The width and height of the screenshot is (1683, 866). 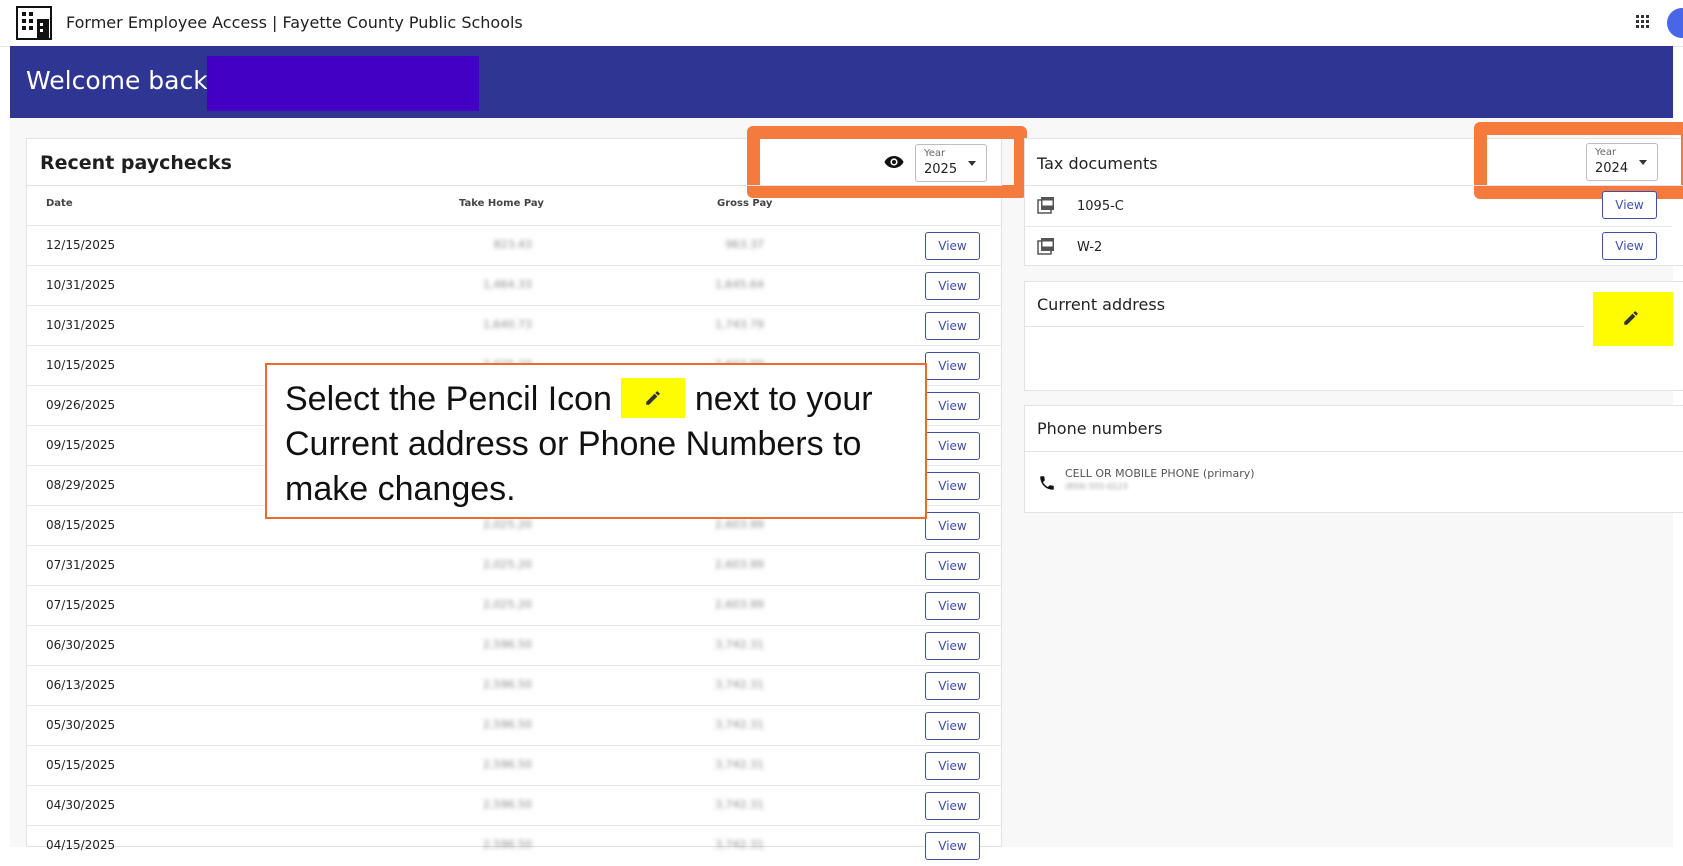 I want to click on paycheck-date: 06/13/2025, so click(x=81, y=685).